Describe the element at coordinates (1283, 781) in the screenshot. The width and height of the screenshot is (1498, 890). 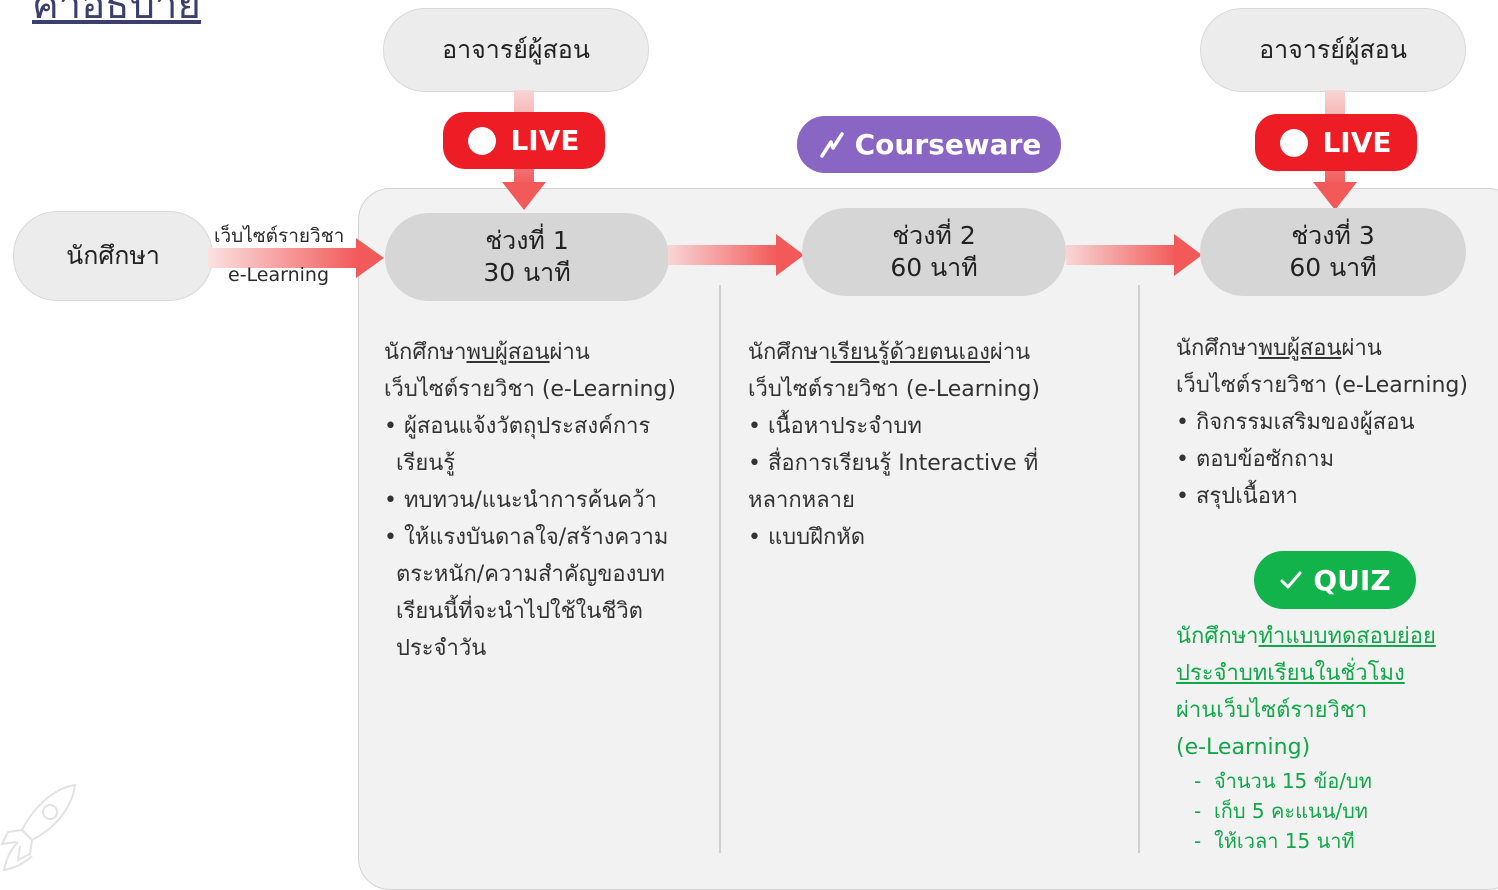
I see `list-item: - จำนวน 15 ข้อ/บท` at that location.